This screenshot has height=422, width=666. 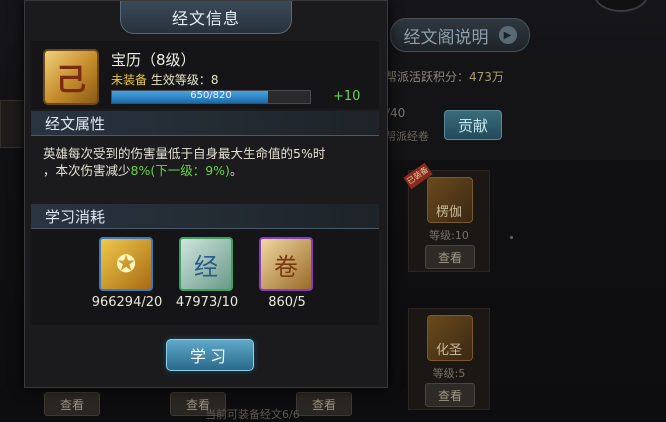 I want to click on scripture-item-row: 己 宝历（8级） 未装备 生效等级：8 650/820 +10, so click(x=205, y=75).